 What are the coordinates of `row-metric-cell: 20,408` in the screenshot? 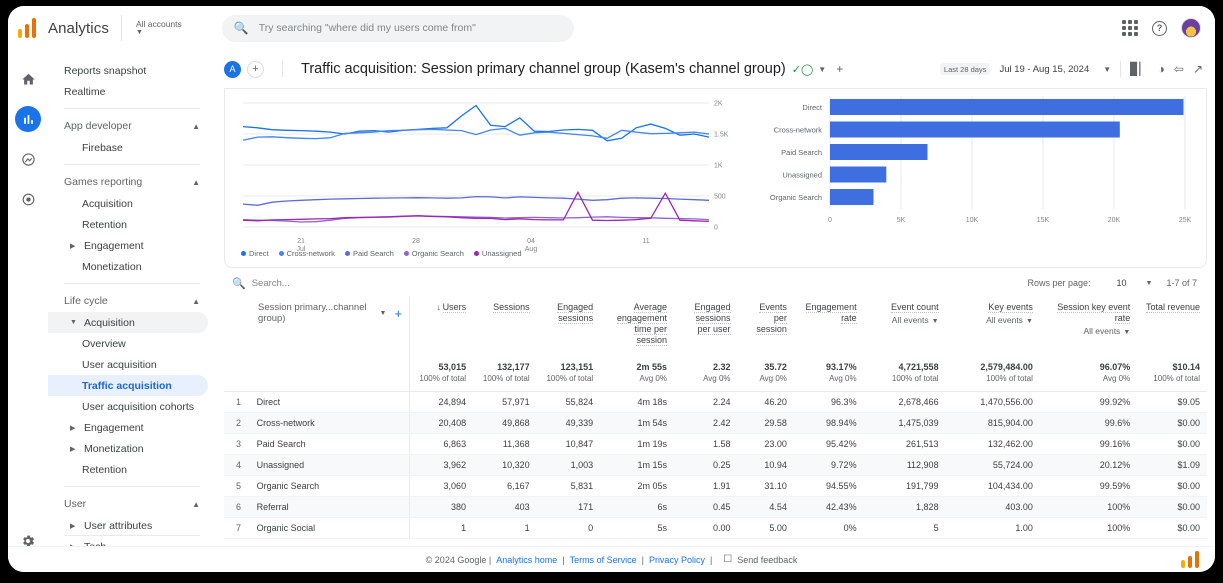 It's located at (441, 423).